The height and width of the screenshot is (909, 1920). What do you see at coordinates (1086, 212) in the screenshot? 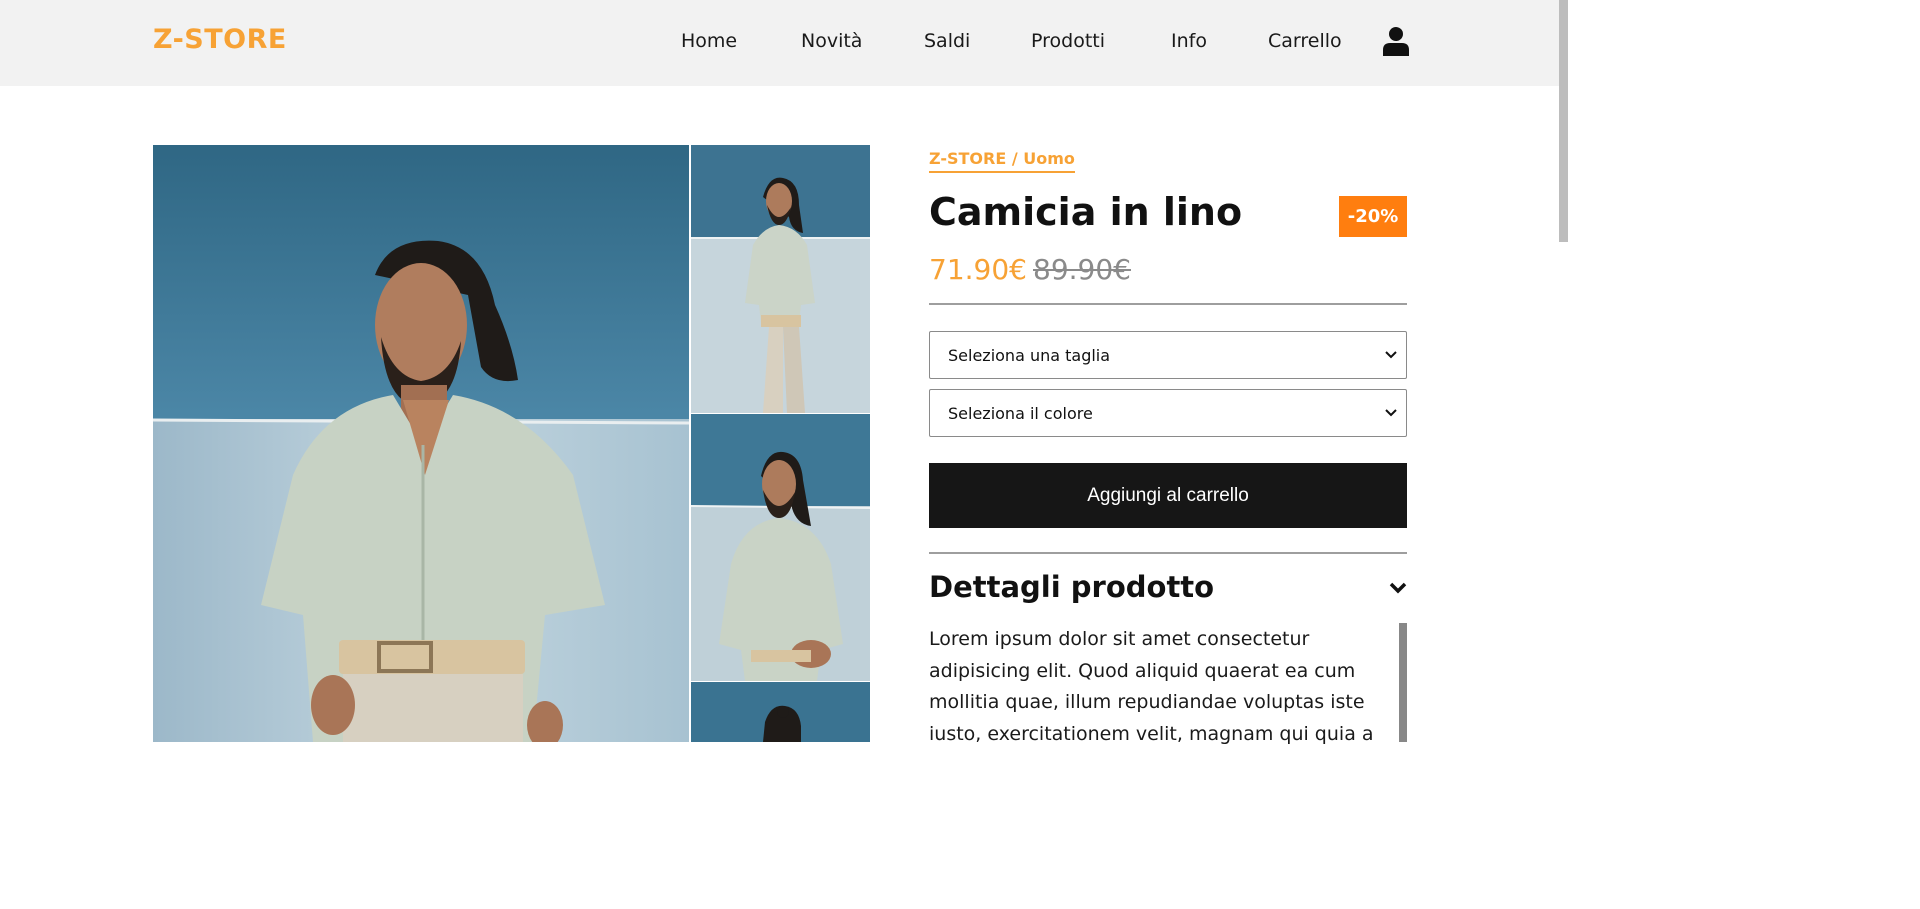
I see `product-title: Camicia in lino` at bounding box center [1086, 212].